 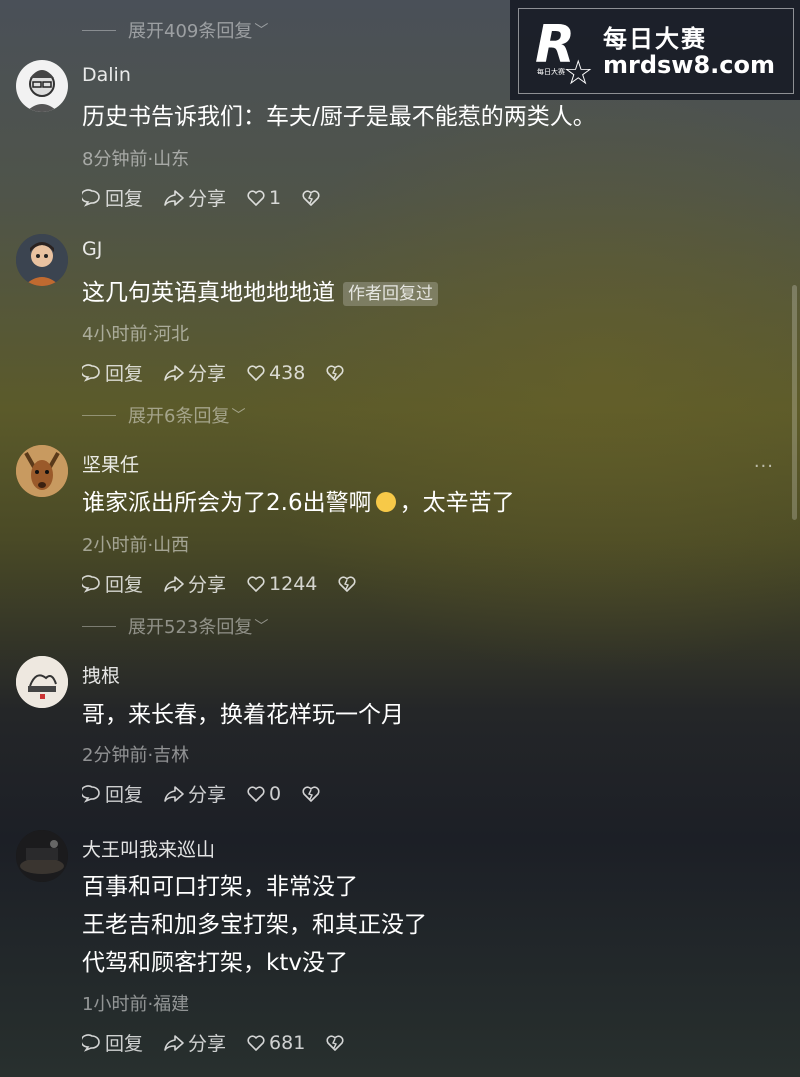 What do you see at coordinates (578, 73) in the screenshot?
I see `star-icon: ☆` at bounding box center [578, 73].